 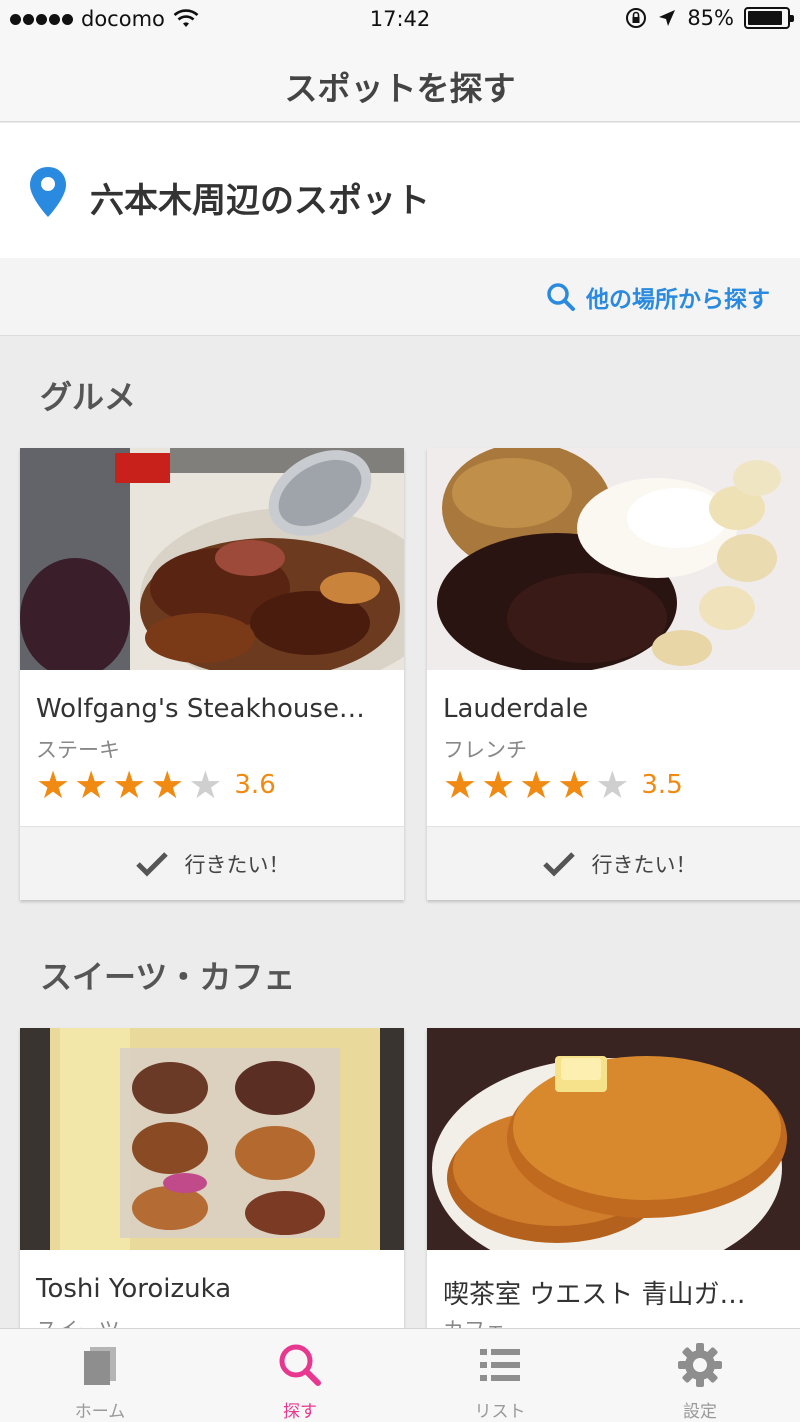 I want to click on tab-home: ホーム, so click(x=100, y=1375).